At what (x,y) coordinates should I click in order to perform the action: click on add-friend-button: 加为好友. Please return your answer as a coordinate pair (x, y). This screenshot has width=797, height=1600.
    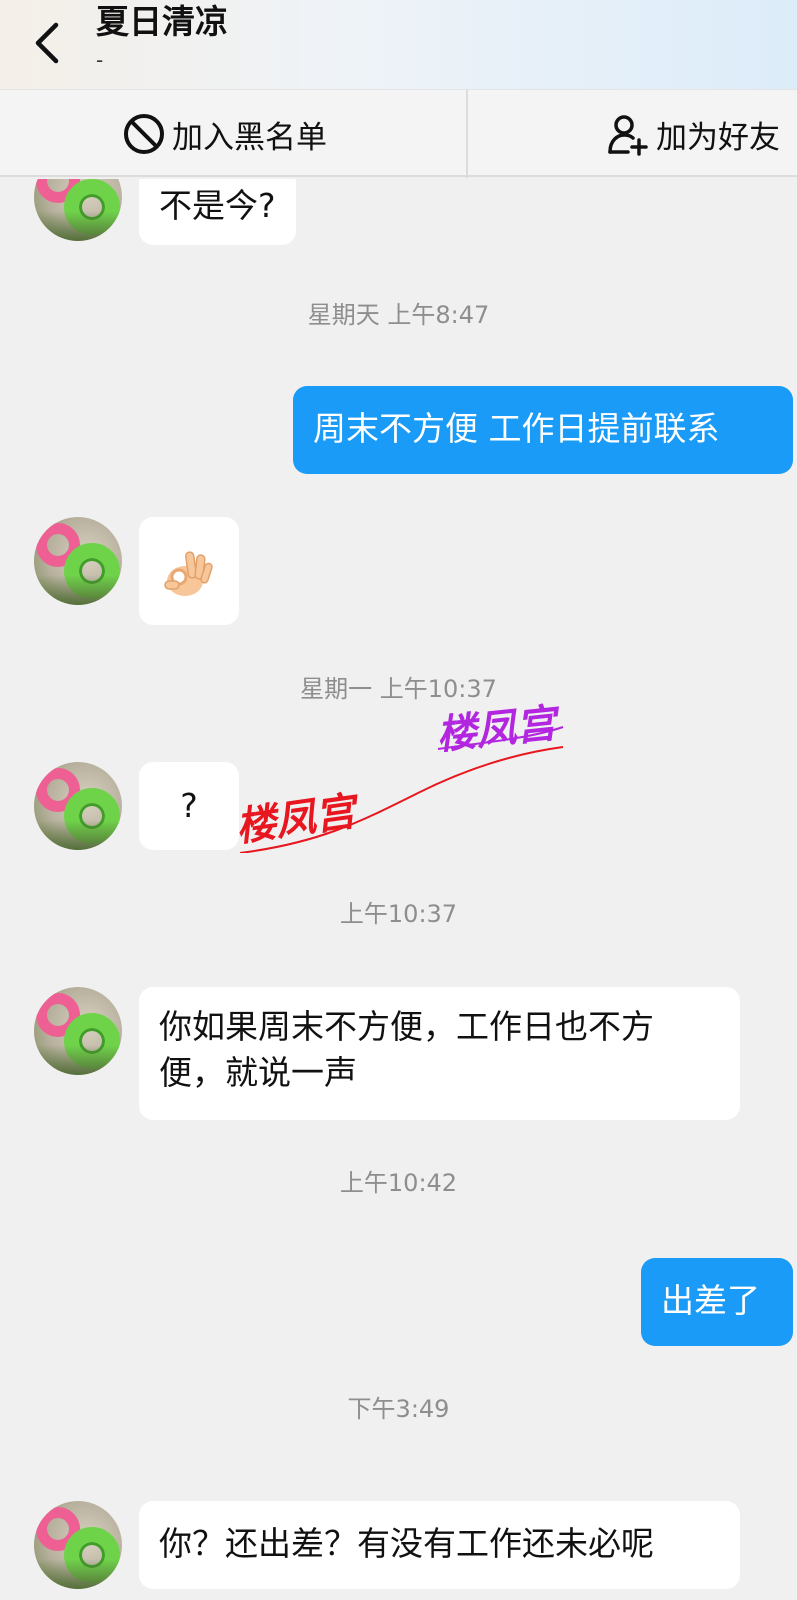
    Looking at the image, I should click on (693, 134).